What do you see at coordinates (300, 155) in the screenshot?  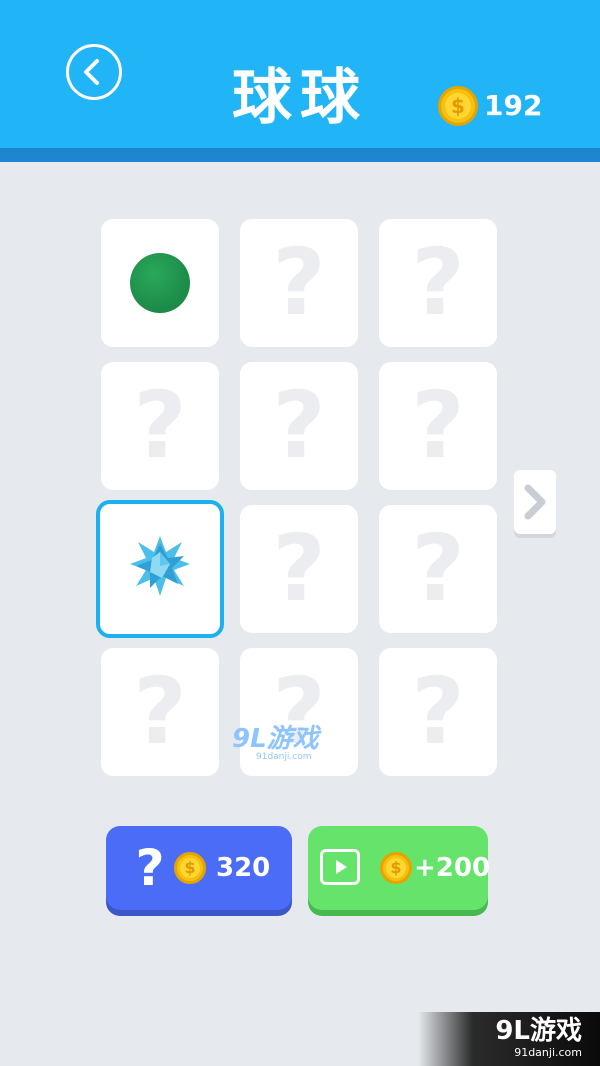 I see `header-strip` at bounding box center [300, 155].